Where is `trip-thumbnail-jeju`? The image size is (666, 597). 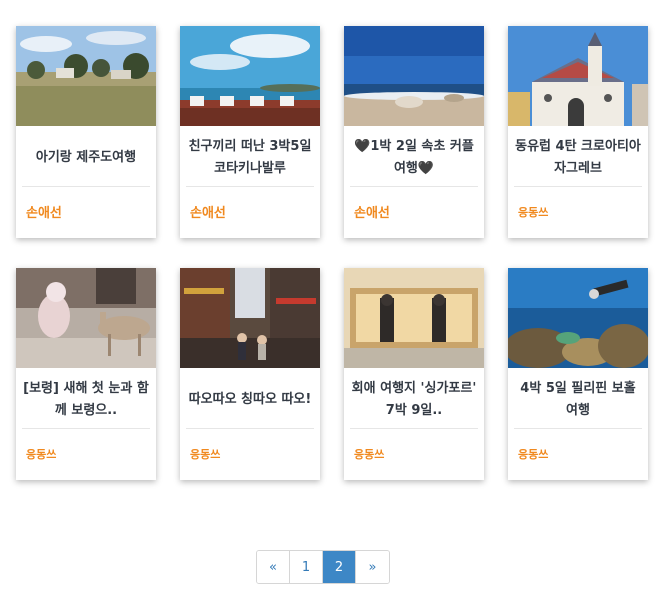 trip-thumbnail-jeju is located at coordinates (86, 76).